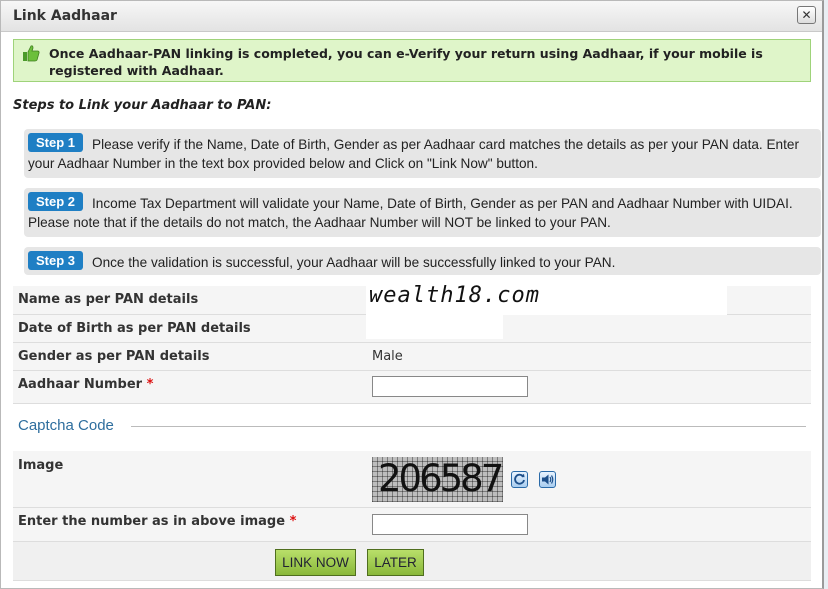 This screenshot has height=589, width=828. I want to click on dialog-titlebar: Link Aadhaar ✕, so click(411, 16).